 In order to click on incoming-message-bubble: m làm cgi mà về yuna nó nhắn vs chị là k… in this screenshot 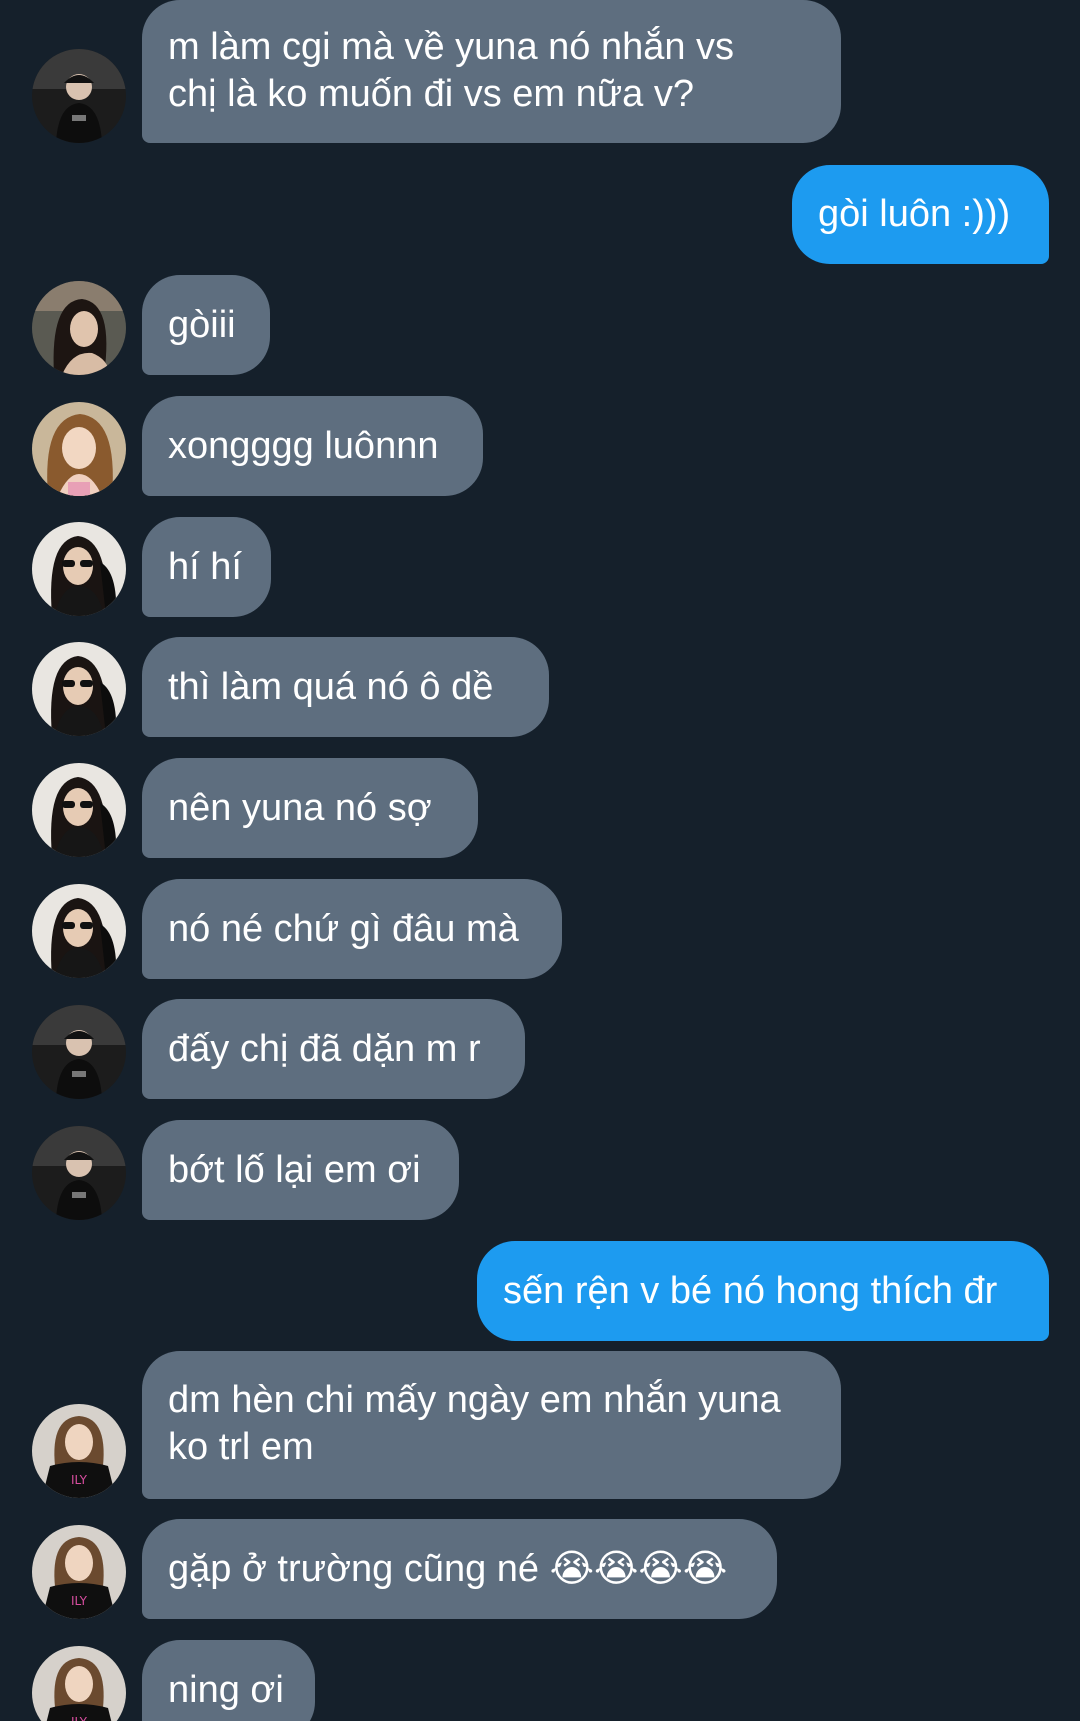, I will do `click(491, 71)`.